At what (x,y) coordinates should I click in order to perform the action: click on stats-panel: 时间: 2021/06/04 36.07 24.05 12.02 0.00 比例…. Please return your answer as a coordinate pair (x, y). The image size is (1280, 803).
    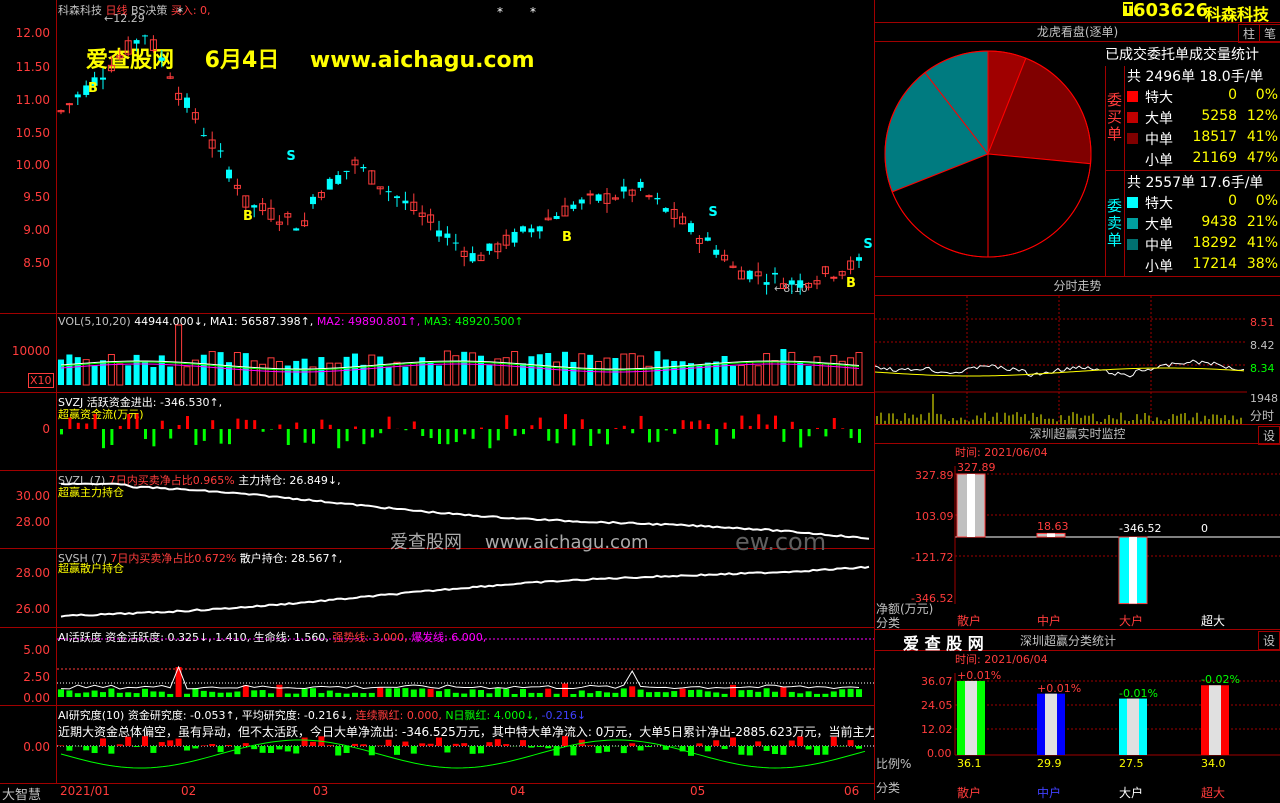
    Looking at the image, I should click on (1077, 725).